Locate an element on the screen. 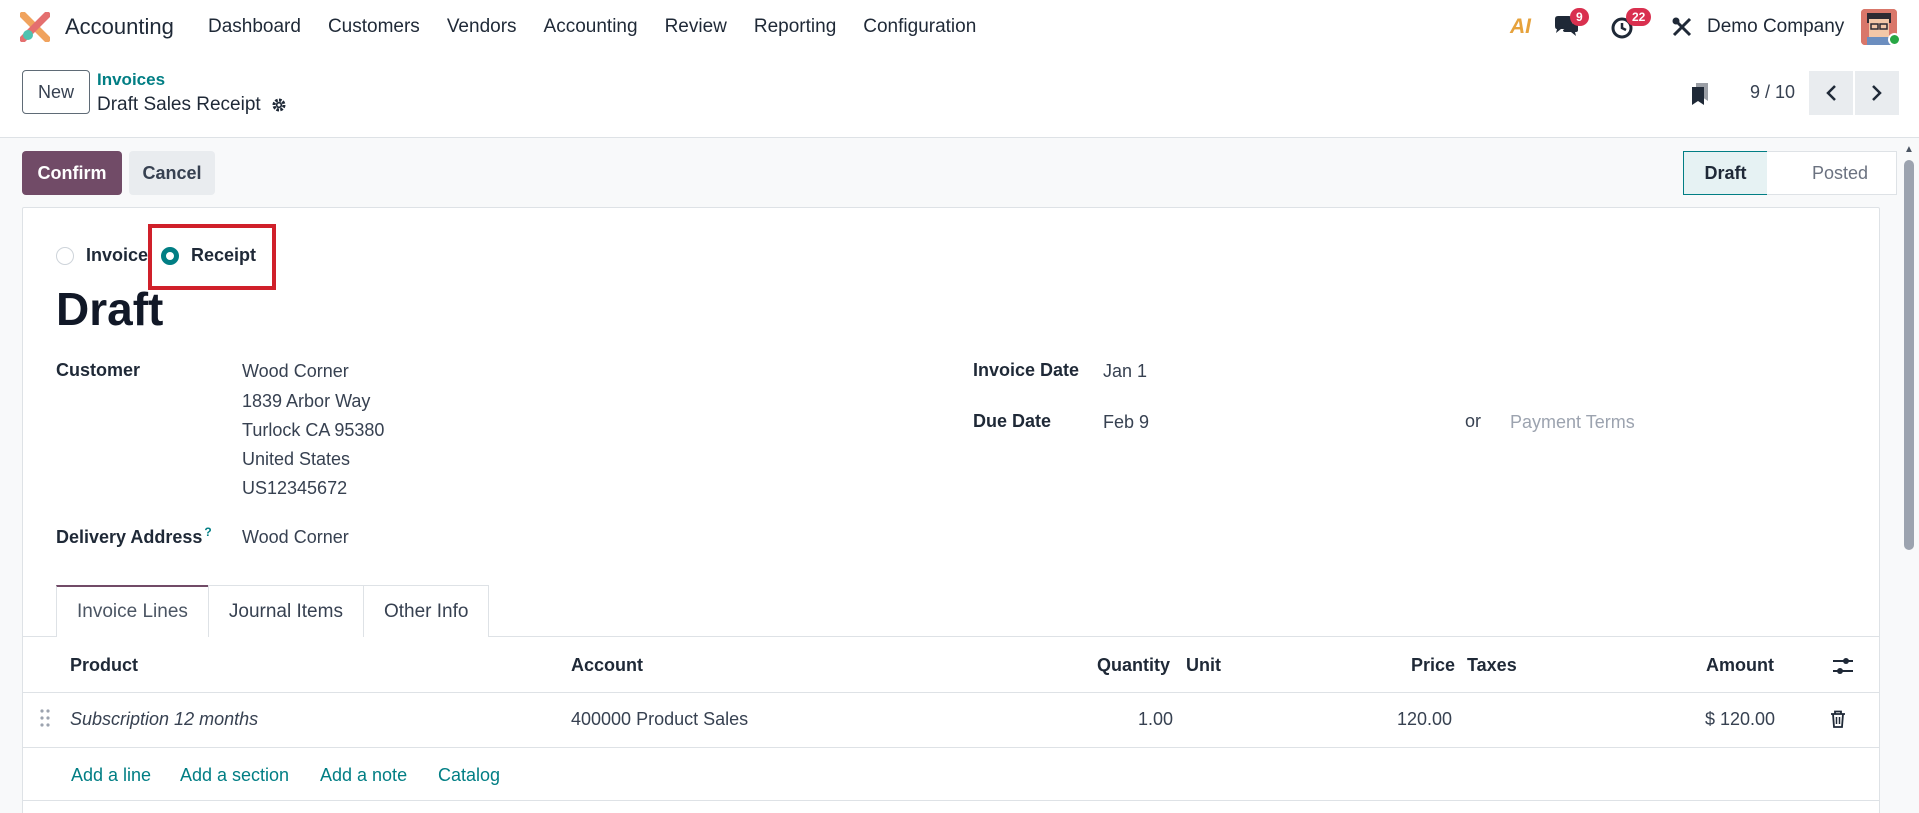  column-quantity: Quantity is located at coordinates (1133, 665).